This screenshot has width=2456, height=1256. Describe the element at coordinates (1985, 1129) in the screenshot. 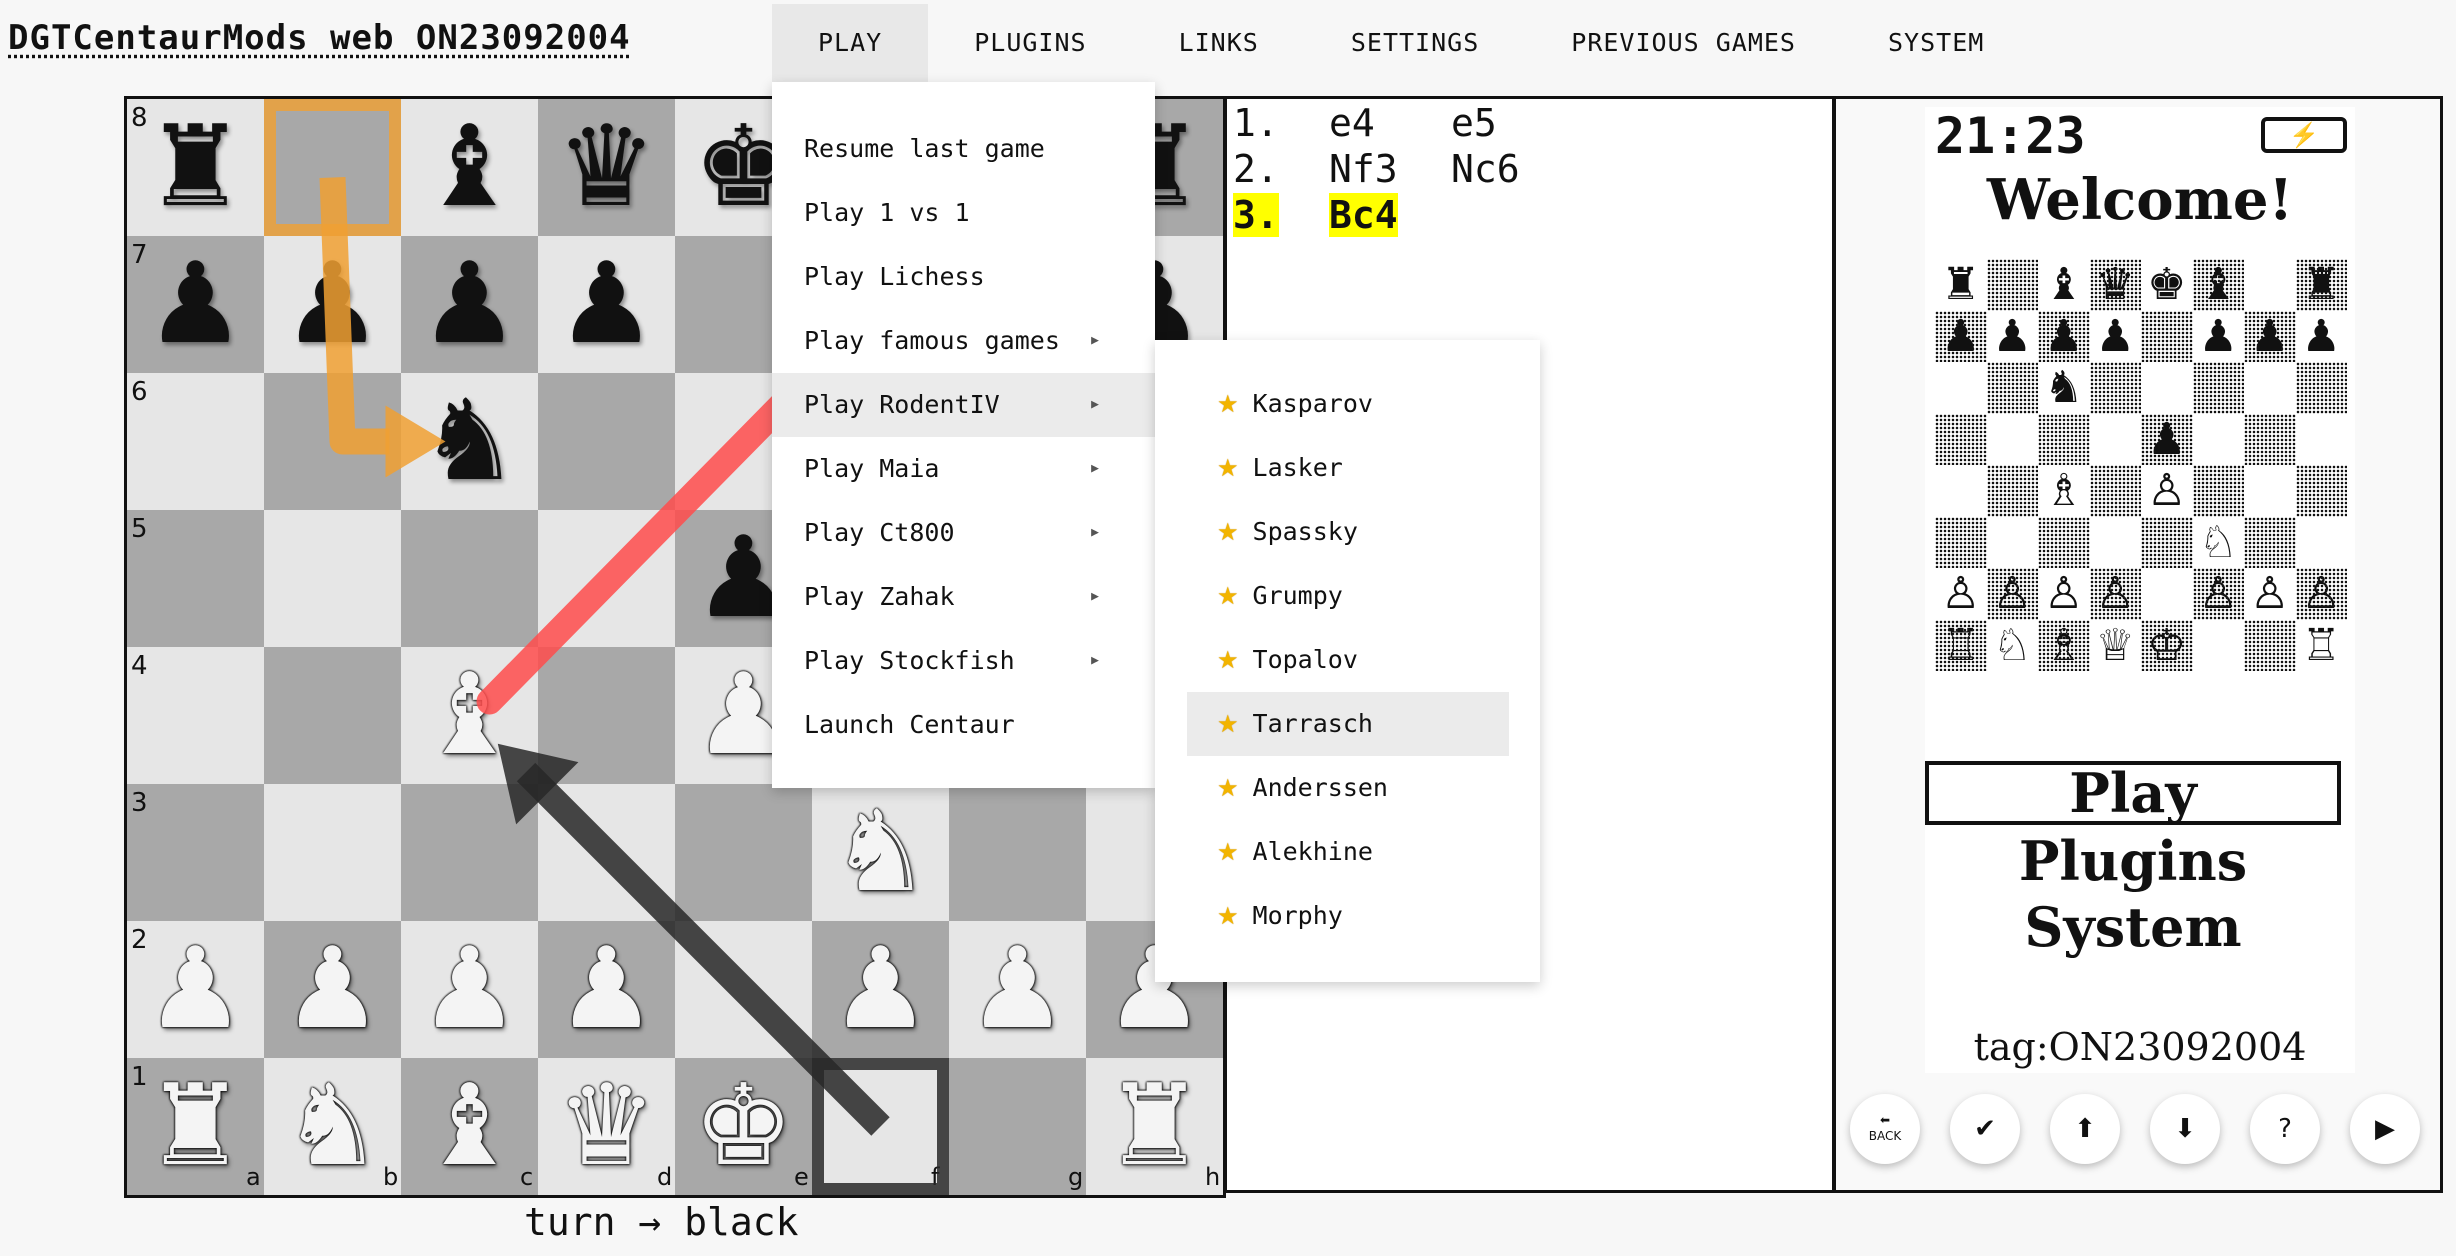

I see `tick-button: ✔` at that location.